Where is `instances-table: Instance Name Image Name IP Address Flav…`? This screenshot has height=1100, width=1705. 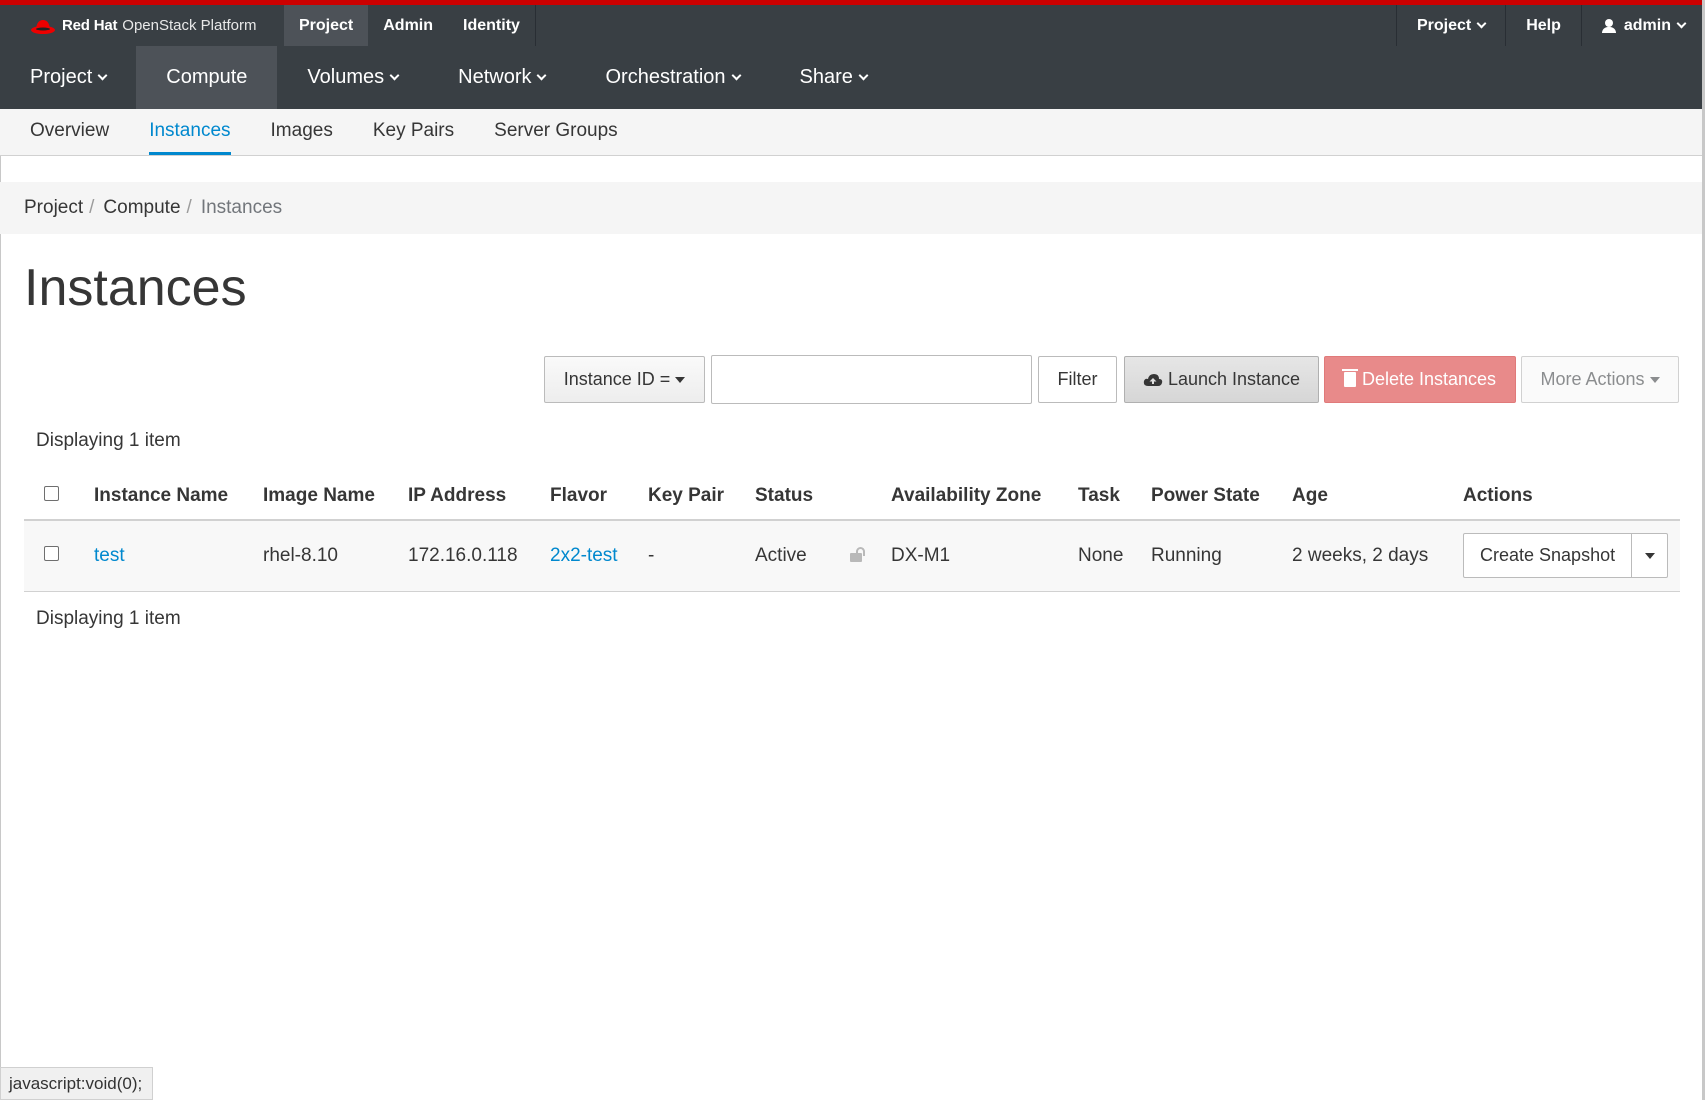 instances-table: Instance Name Image Name IP Address Flav… is located at coordinates (852, 532).